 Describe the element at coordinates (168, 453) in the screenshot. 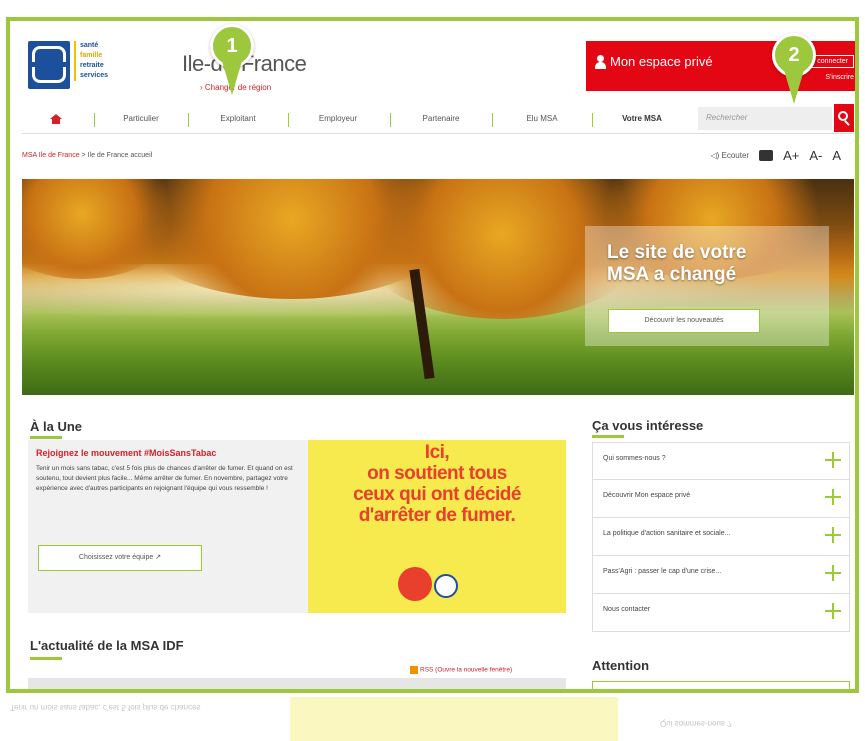

I see `une-title: Rejoignez le mouvement #MoisSansTabac` at that location.